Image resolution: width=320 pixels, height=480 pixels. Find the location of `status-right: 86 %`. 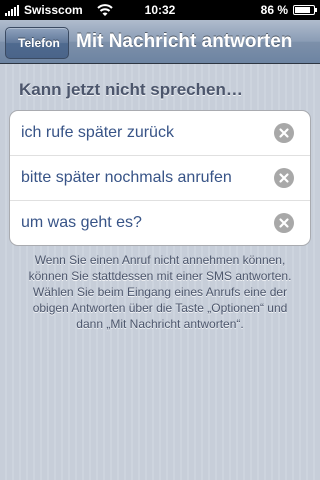

status-right: 86 % is located at coordinates (288, 10).